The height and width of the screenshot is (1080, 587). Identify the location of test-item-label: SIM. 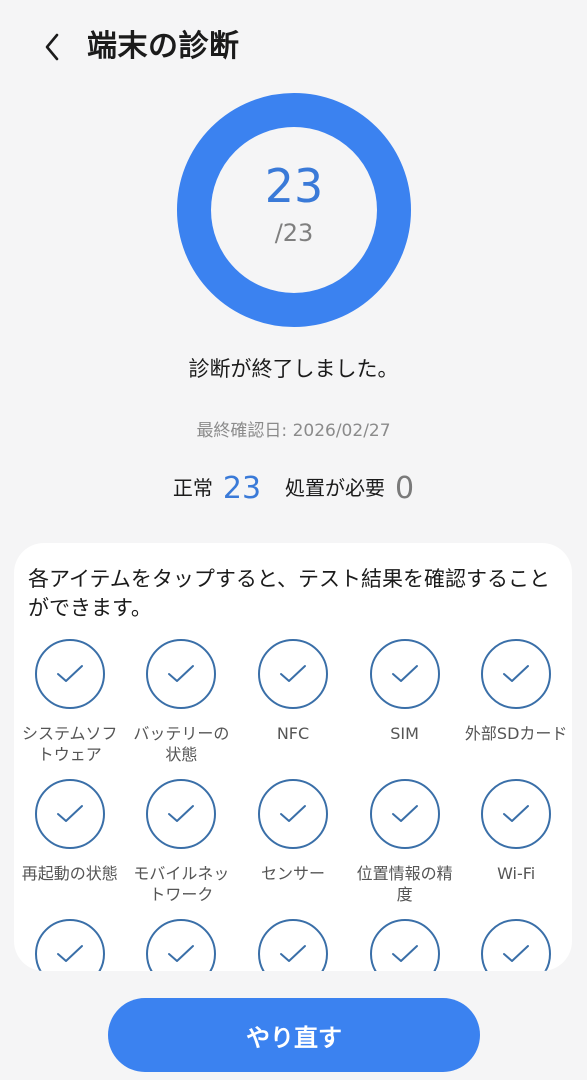
(404, 733).